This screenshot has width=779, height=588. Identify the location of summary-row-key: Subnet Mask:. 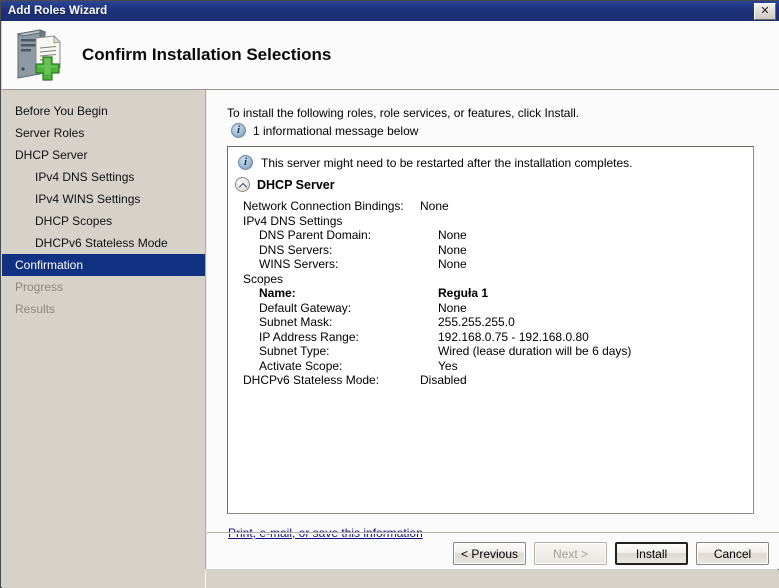
(296, 322).